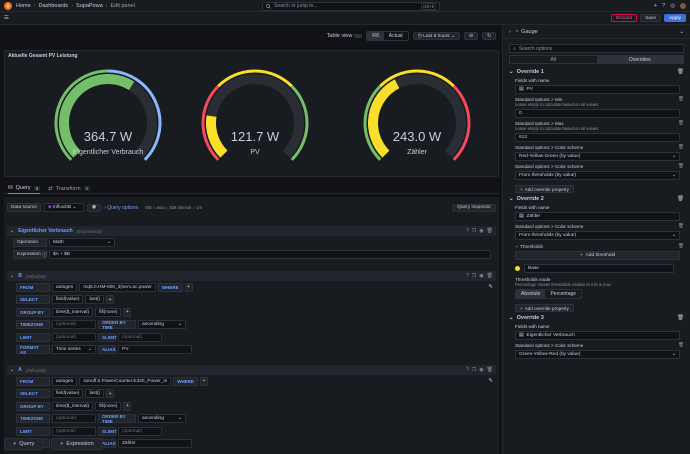  I want to click on percentage-option: Percentage, so click(563, 294).